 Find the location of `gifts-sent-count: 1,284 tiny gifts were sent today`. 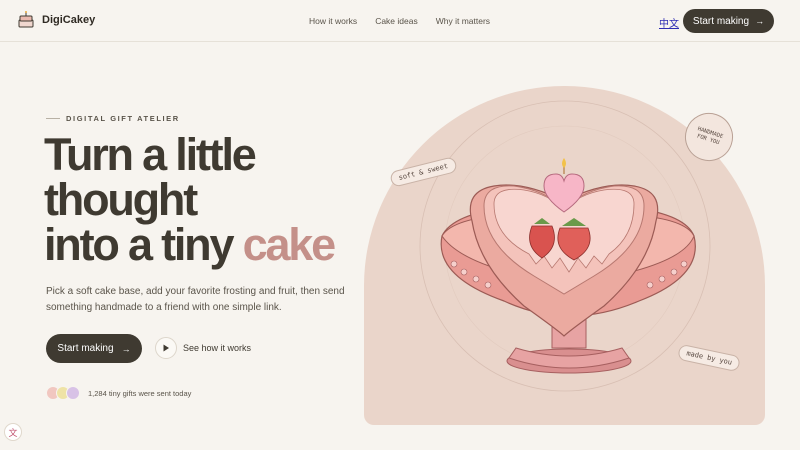

gifts-sent-count: 1,284 tiny gifts were sent today is located at coordinates (140, 393).